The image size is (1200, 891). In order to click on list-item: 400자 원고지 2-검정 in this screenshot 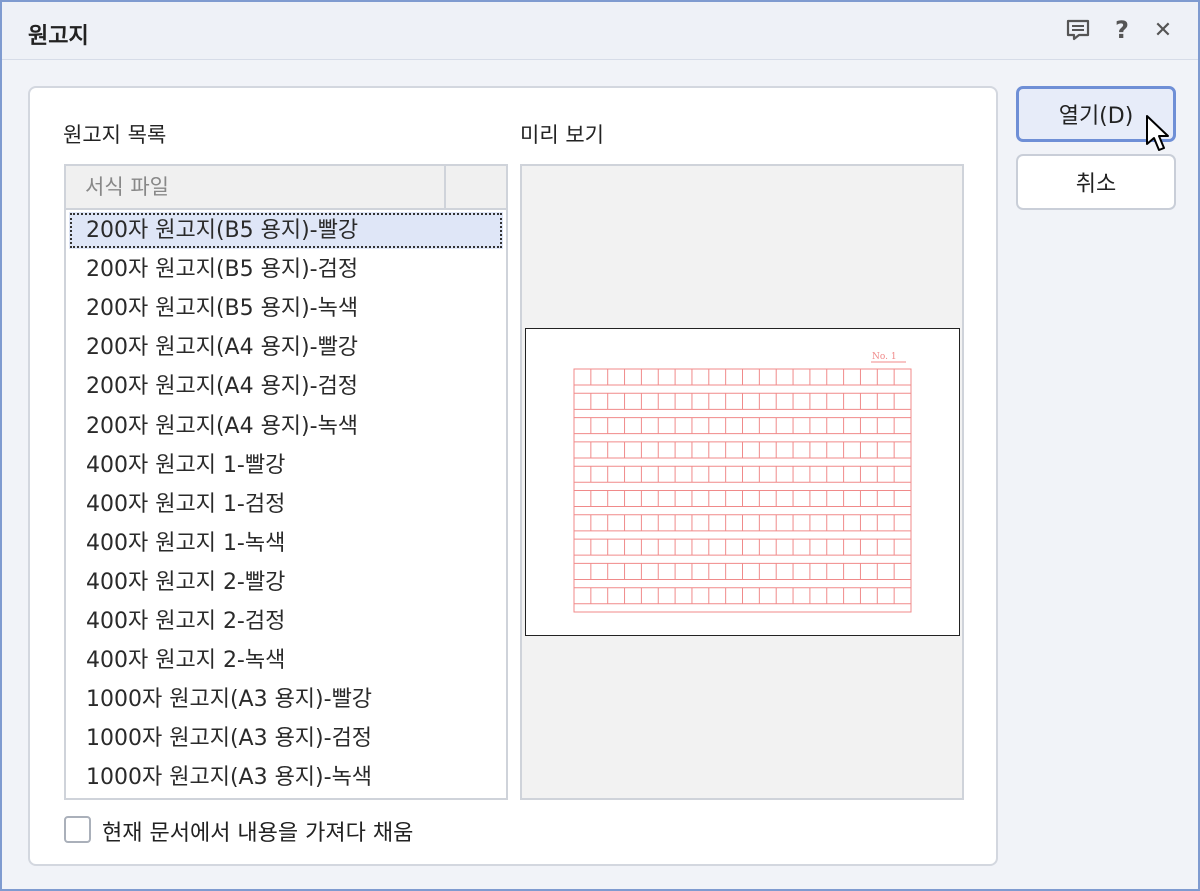, I will do `click(286, 621)`.